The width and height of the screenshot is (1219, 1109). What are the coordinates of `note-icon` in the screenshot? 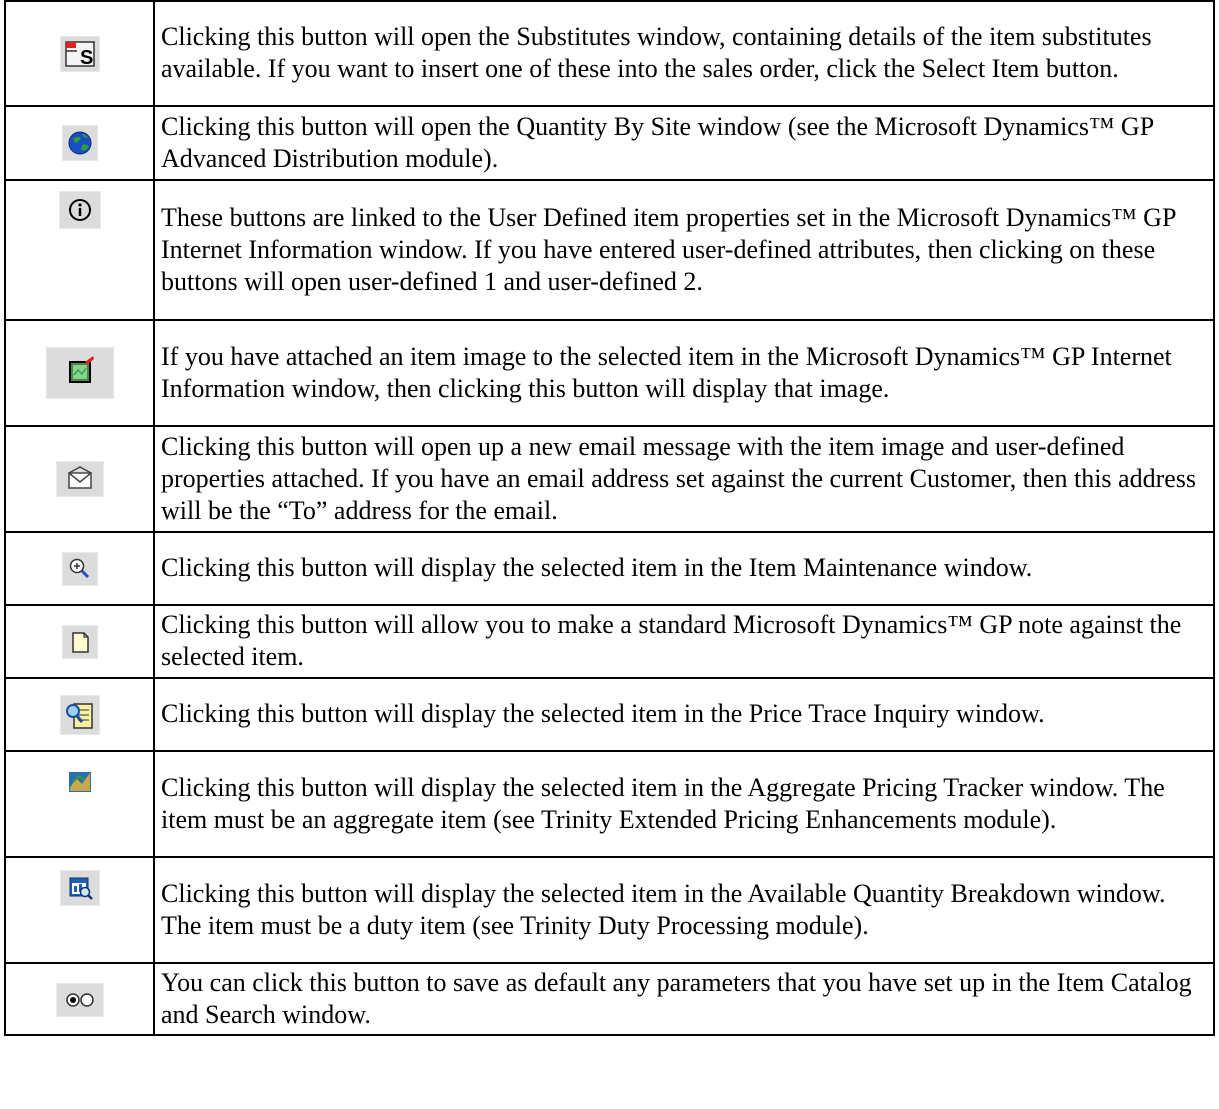 It's located at (79, 642).